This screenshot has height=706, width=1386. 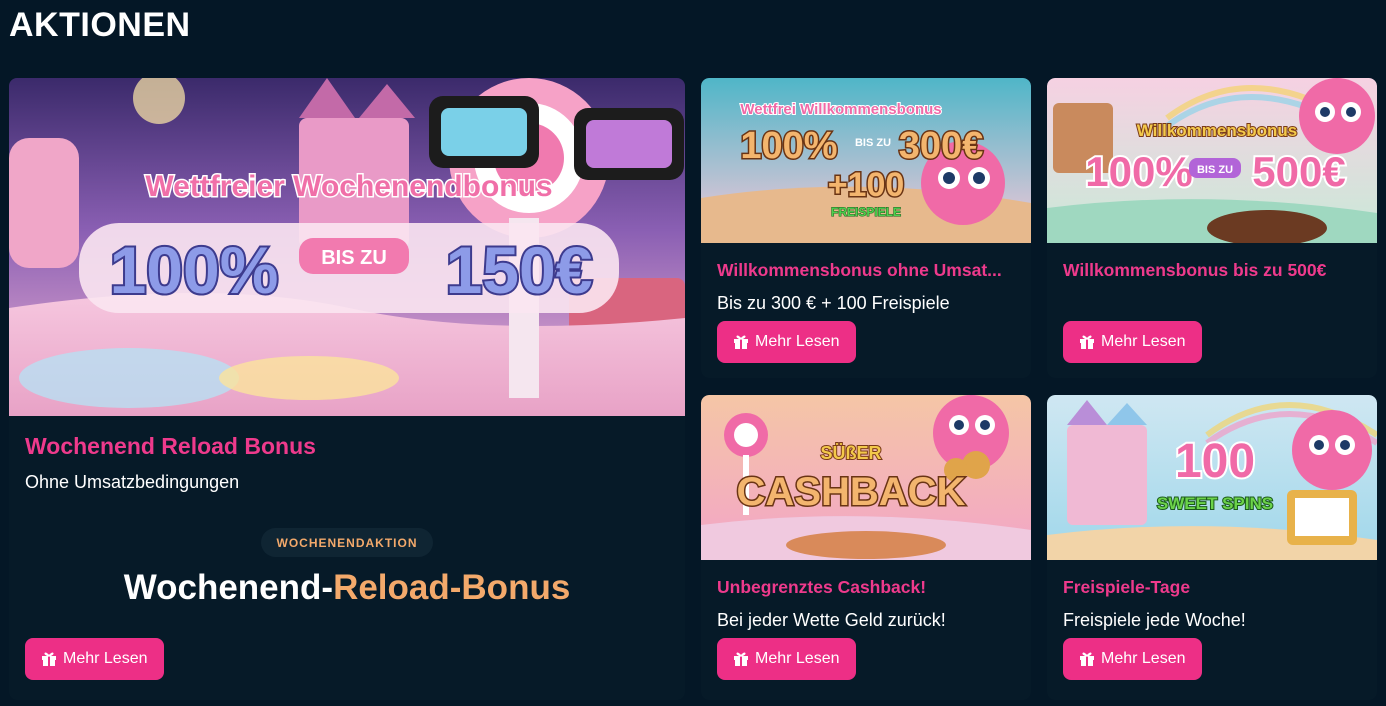 I want to click on card-subtitle: Bei jeder Wette Geld zurück!, so click(x=831, y=620).